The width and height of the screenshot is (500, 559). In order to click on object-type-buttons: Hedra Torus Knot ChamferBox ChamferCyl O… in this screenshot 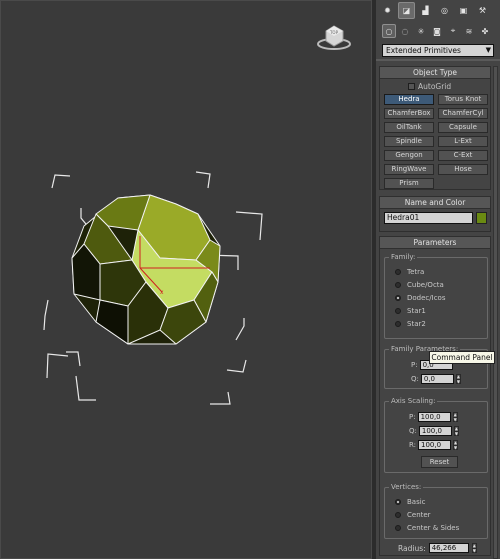, I will do `click(436, 141)`.